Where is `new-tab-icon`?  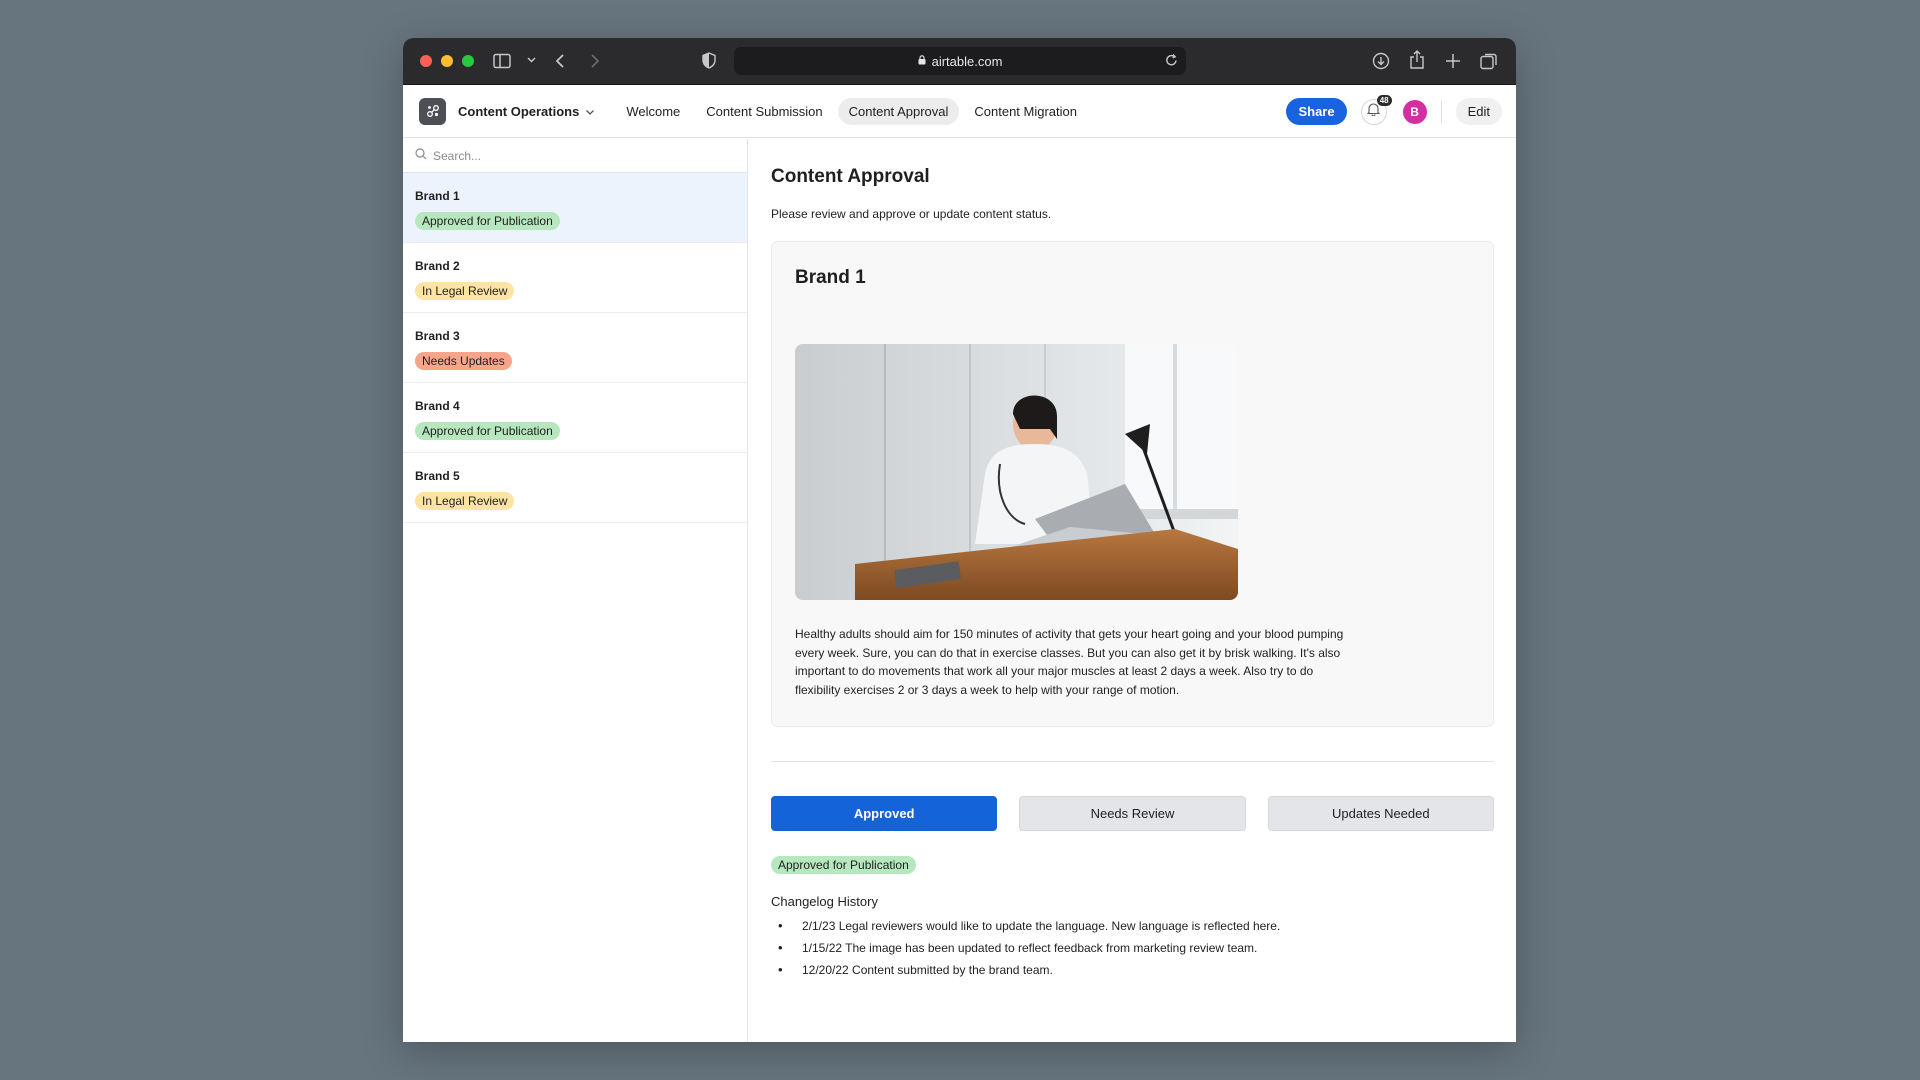
new-tab-icon is located at coordinates (1453, 61).